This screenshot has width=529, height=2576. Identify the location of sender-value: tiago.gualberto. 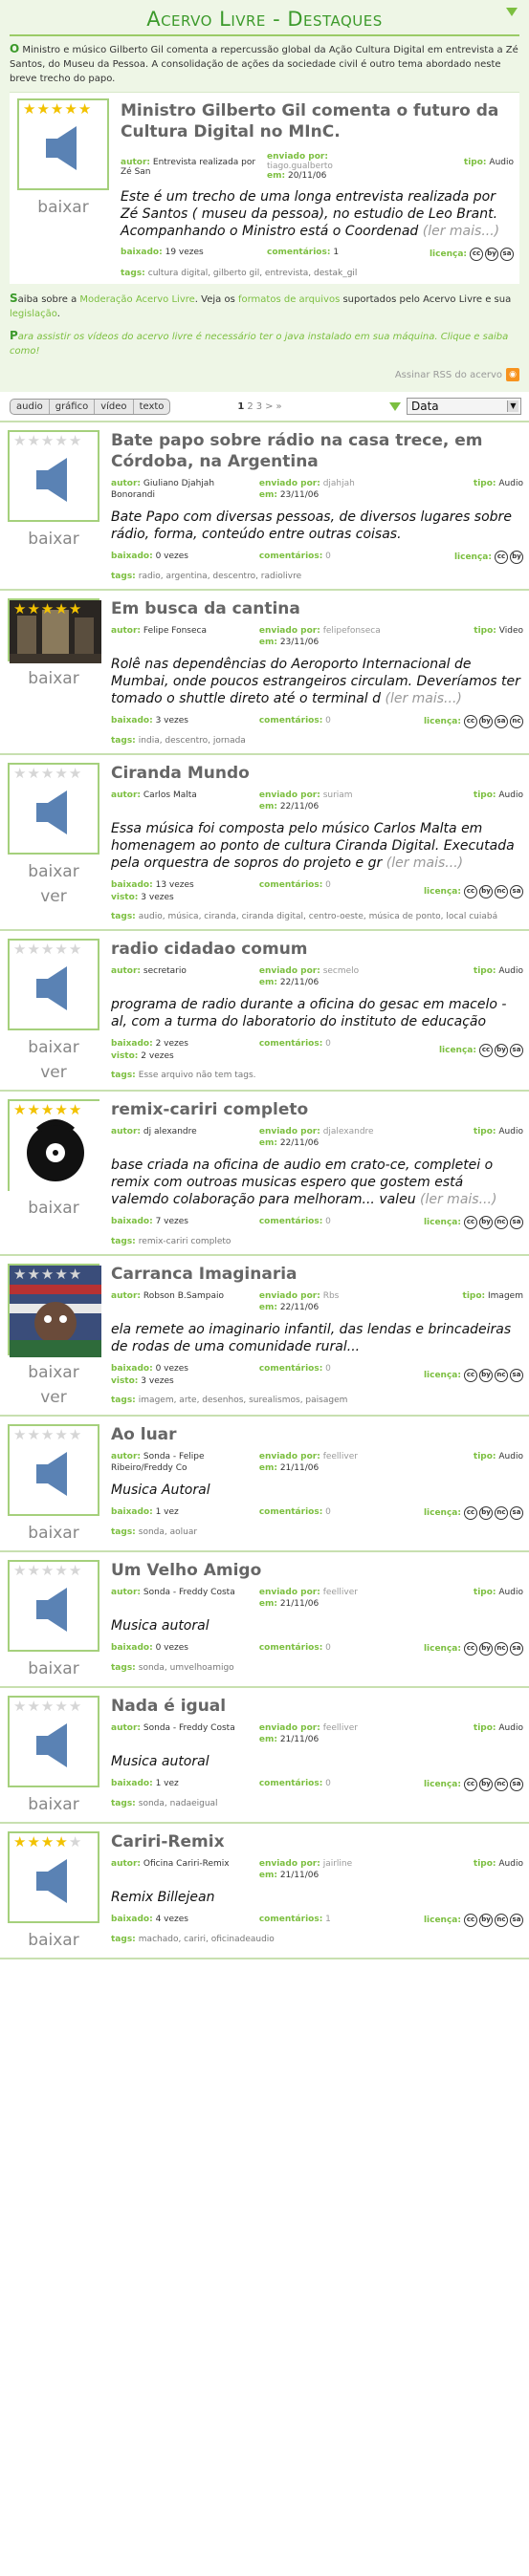
(337, 166).